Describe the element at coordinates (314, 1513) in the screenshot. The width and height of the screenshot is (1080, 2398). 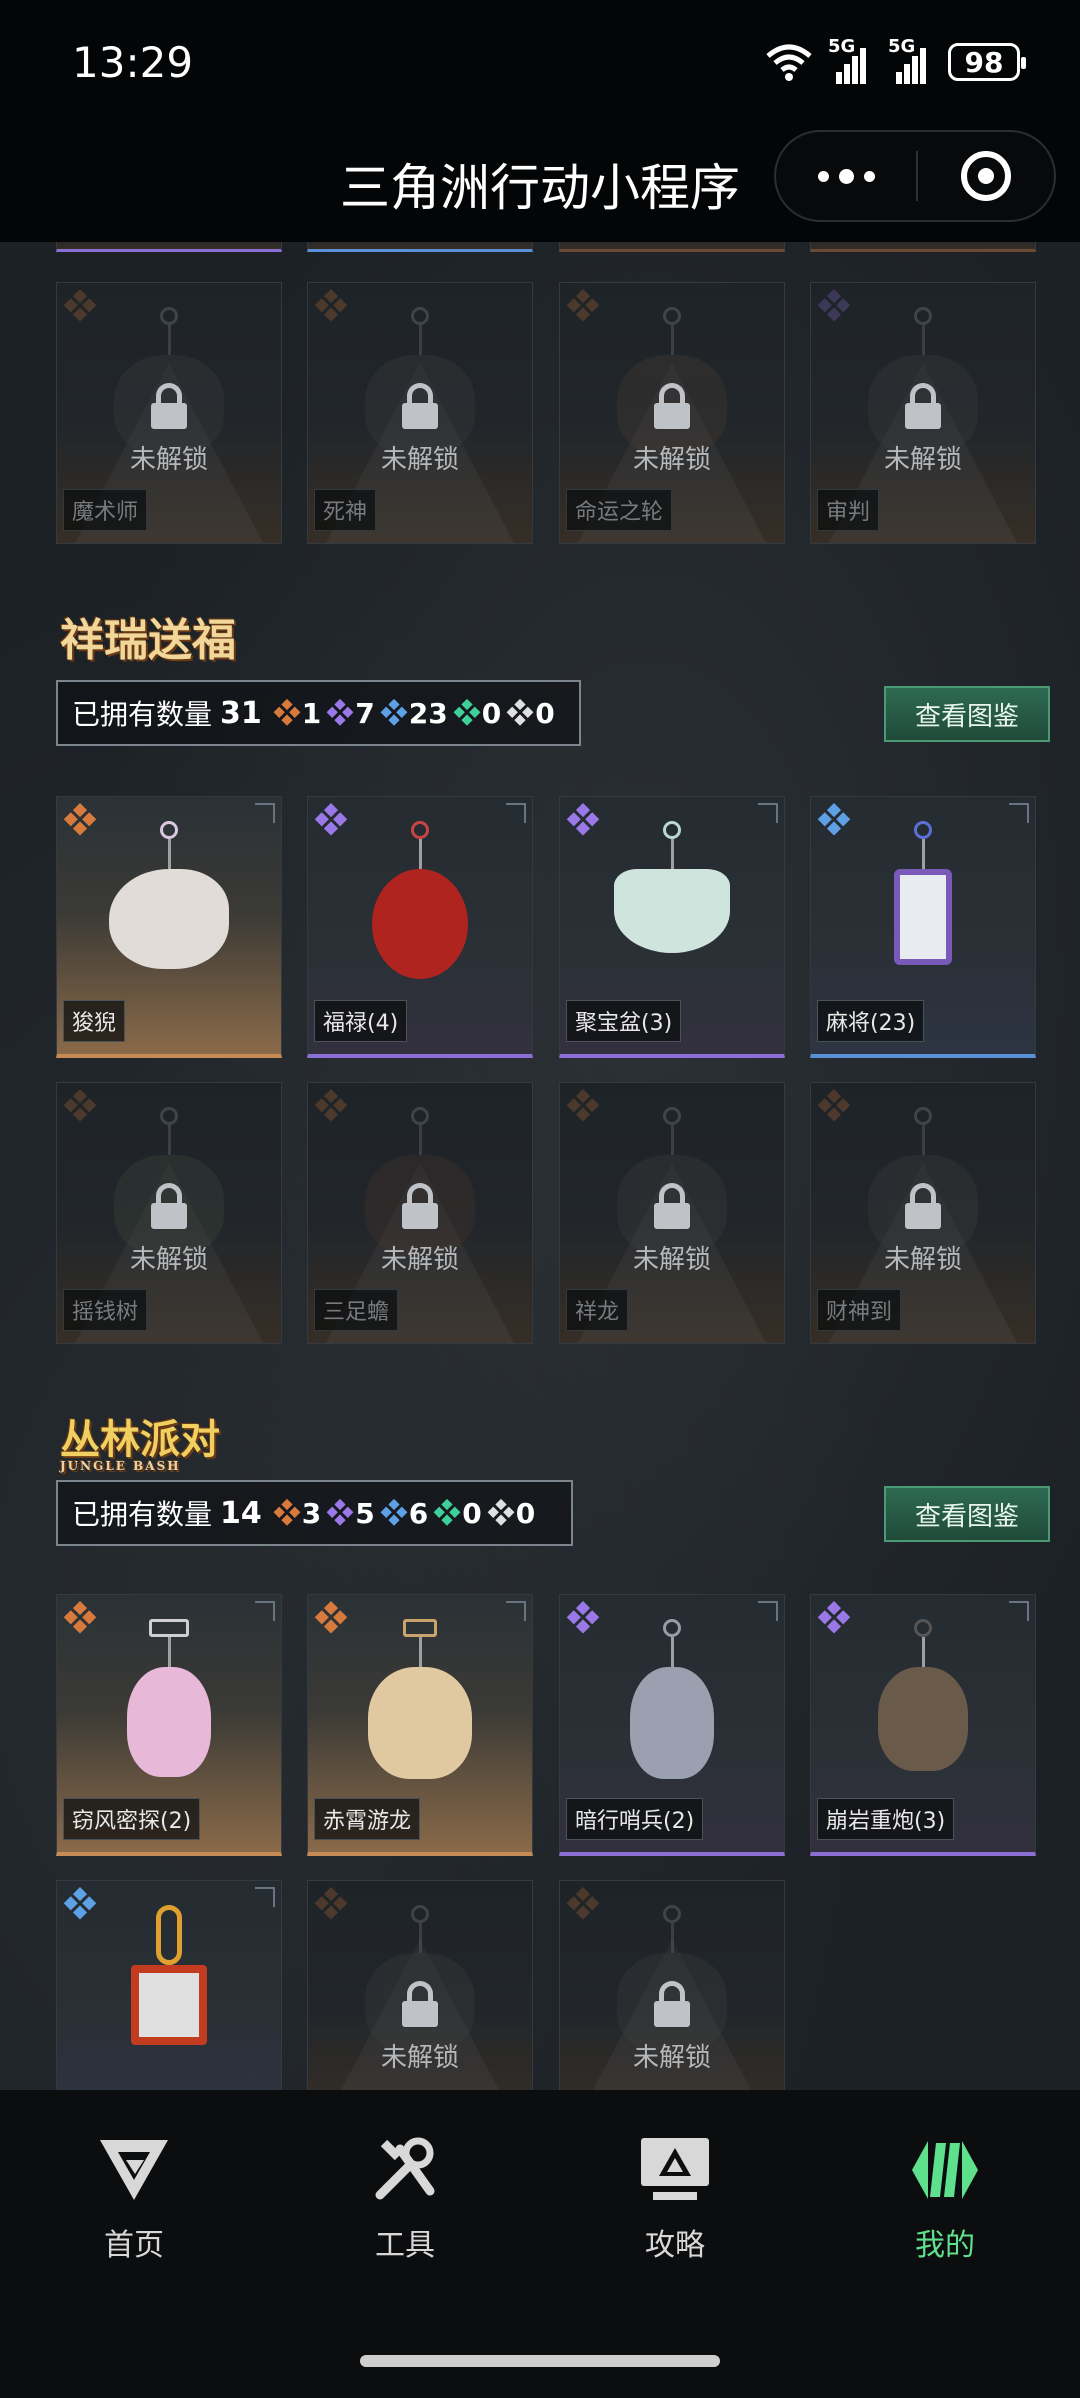
I see `owned-count-box: 已拥有数量 14 3 5 6 0 0` at that location.